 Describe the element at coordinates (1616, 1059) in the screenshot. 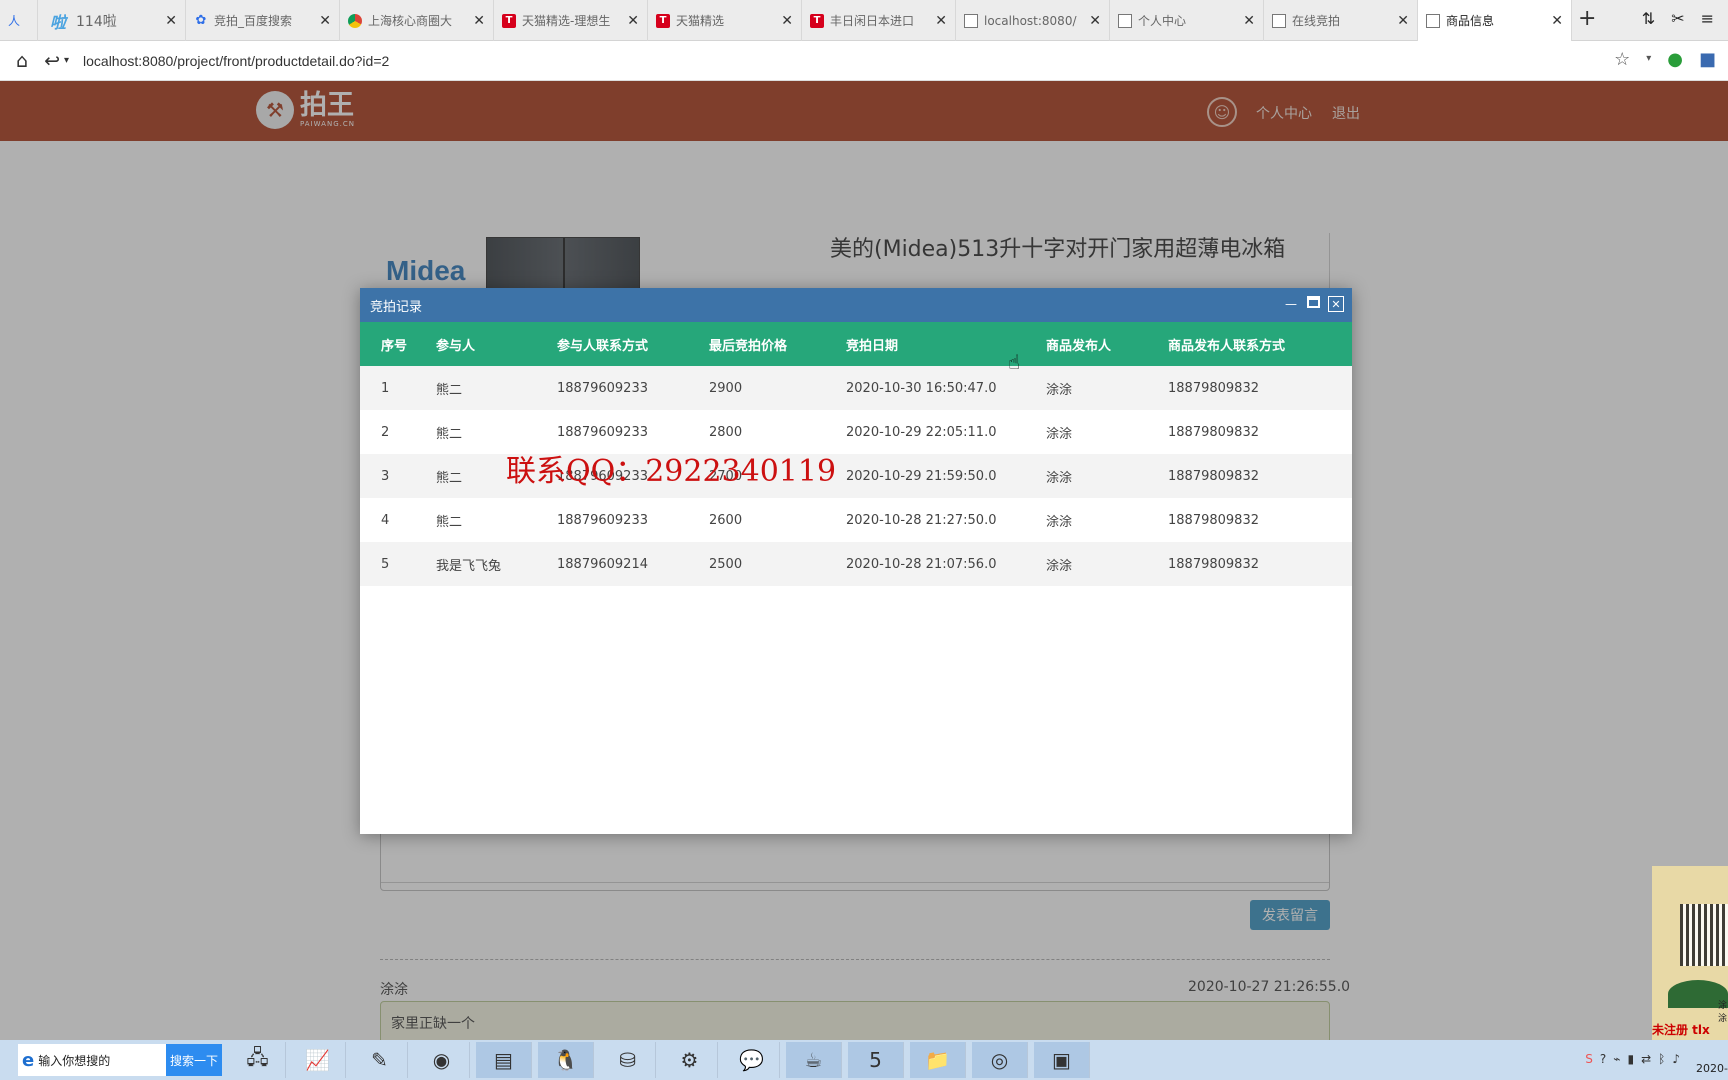

I see `usb-icon: ⌁` at that location.